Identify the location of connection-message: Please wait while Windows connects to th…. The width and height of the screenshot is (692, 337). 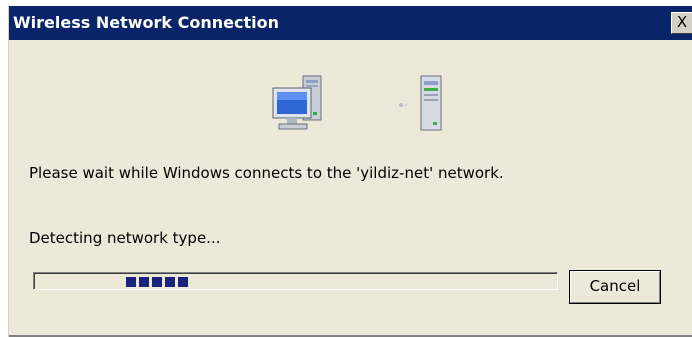
(266, 173).